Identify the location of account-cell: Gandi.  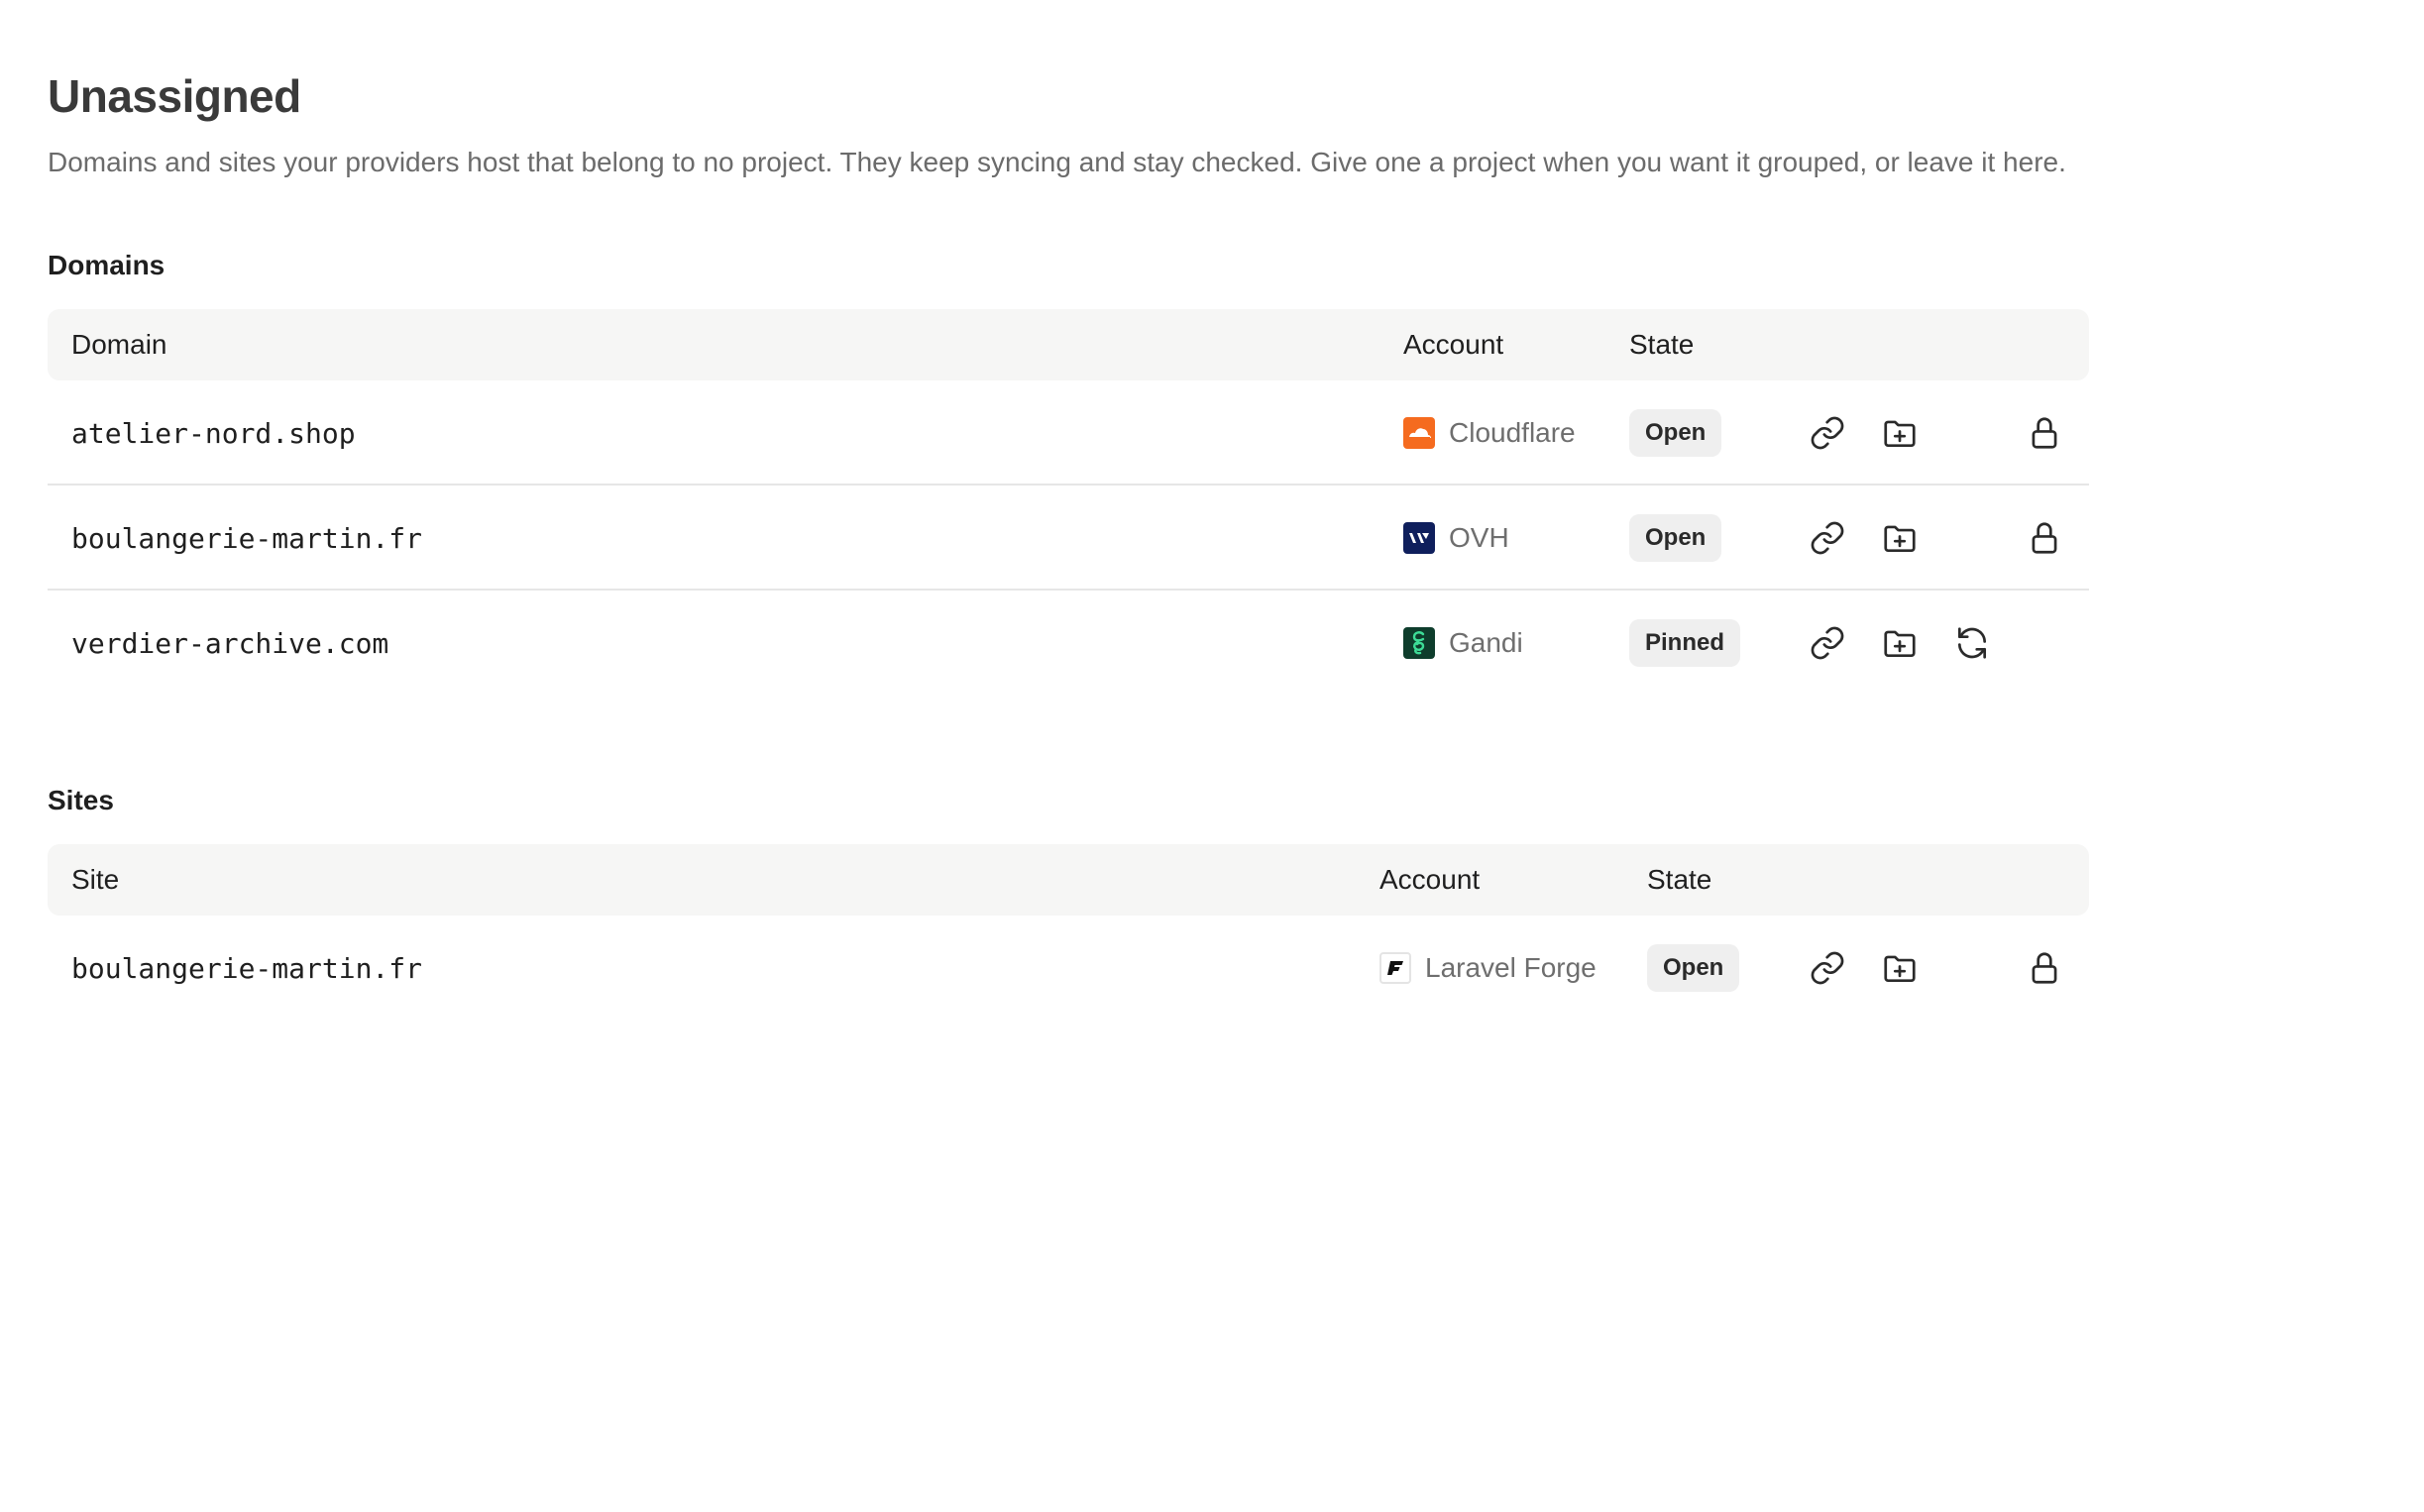
(1463, 644).